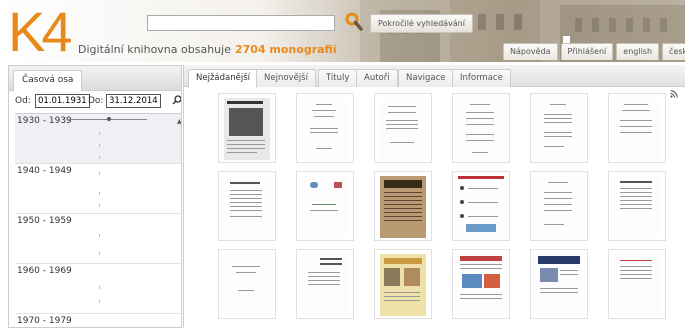  I want to click on scroll-up-icon: ▲, so click(179, 121).